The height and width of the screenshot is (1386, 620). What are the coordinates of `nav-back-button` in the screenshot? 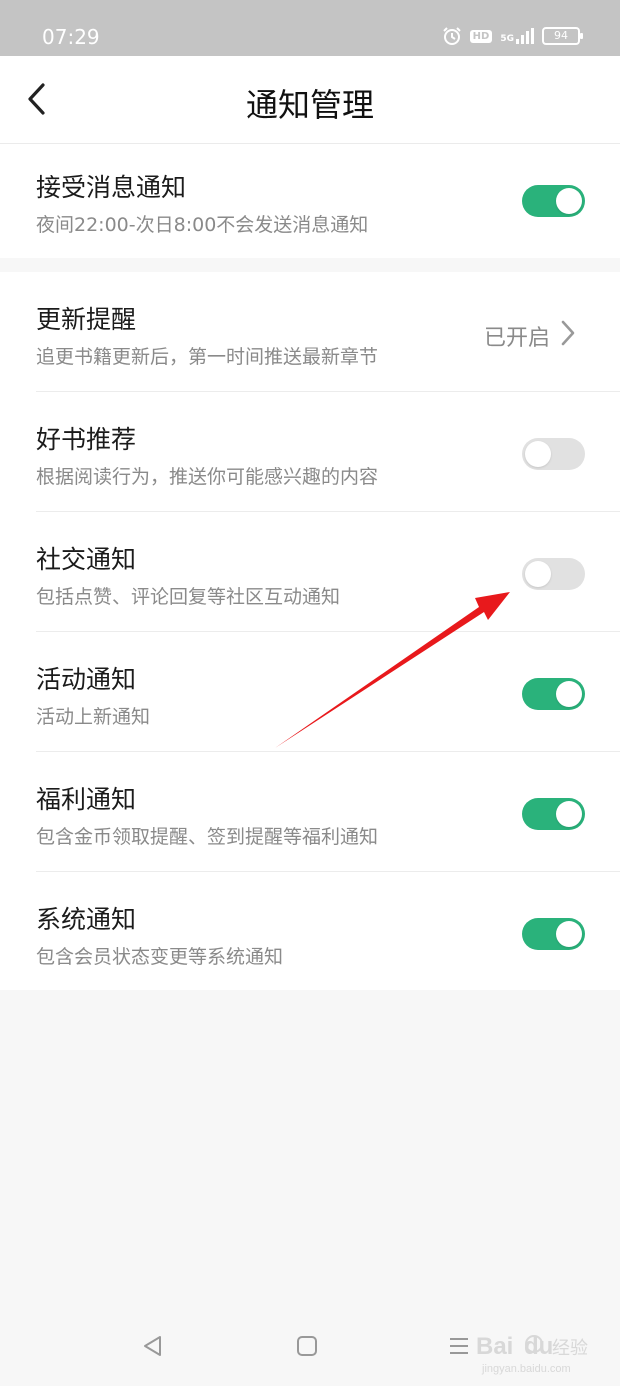 It's located at (152, 1346).